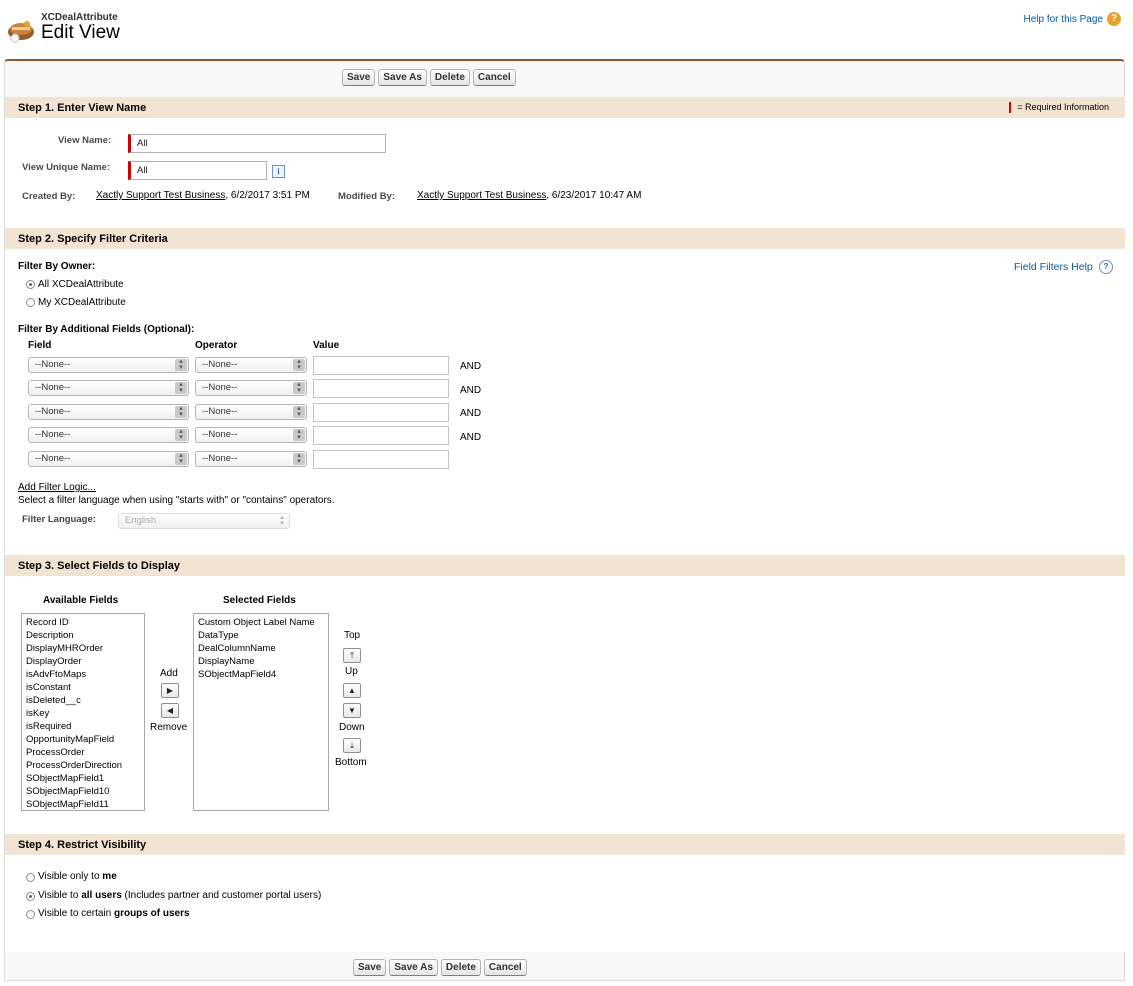 Image resolution: width=1133 pixels, height=986 pixels. What do you see at coordinates (565, 238) in the screenshot?
I see `step2-header: Step 2. Specify Filter Criteria` at bounding box center [565, 238].